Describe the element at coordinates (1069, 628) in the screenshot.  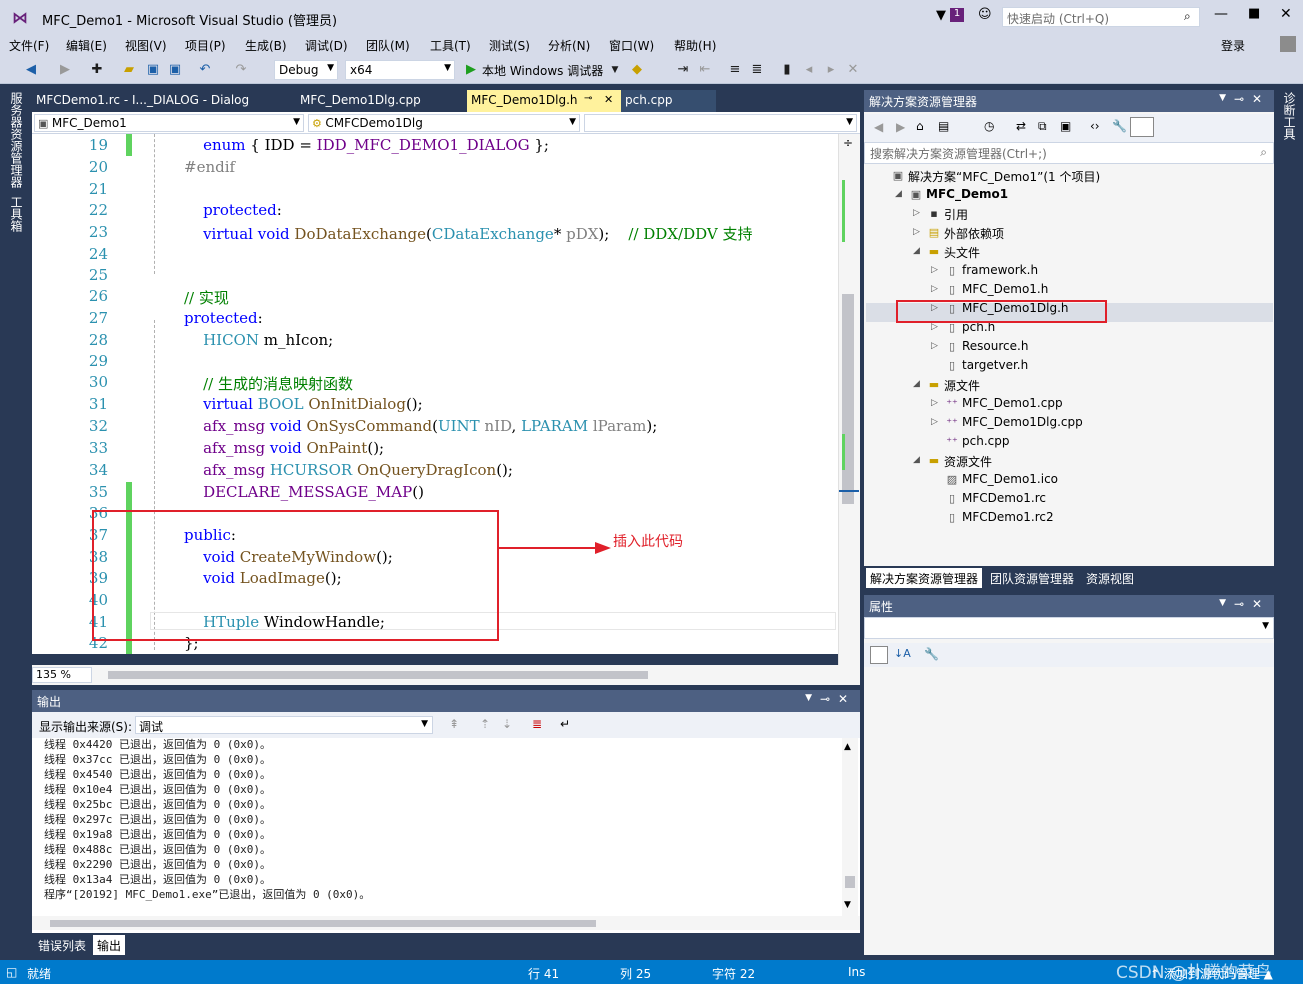
I see `properties-object-select: ▼` at that location.